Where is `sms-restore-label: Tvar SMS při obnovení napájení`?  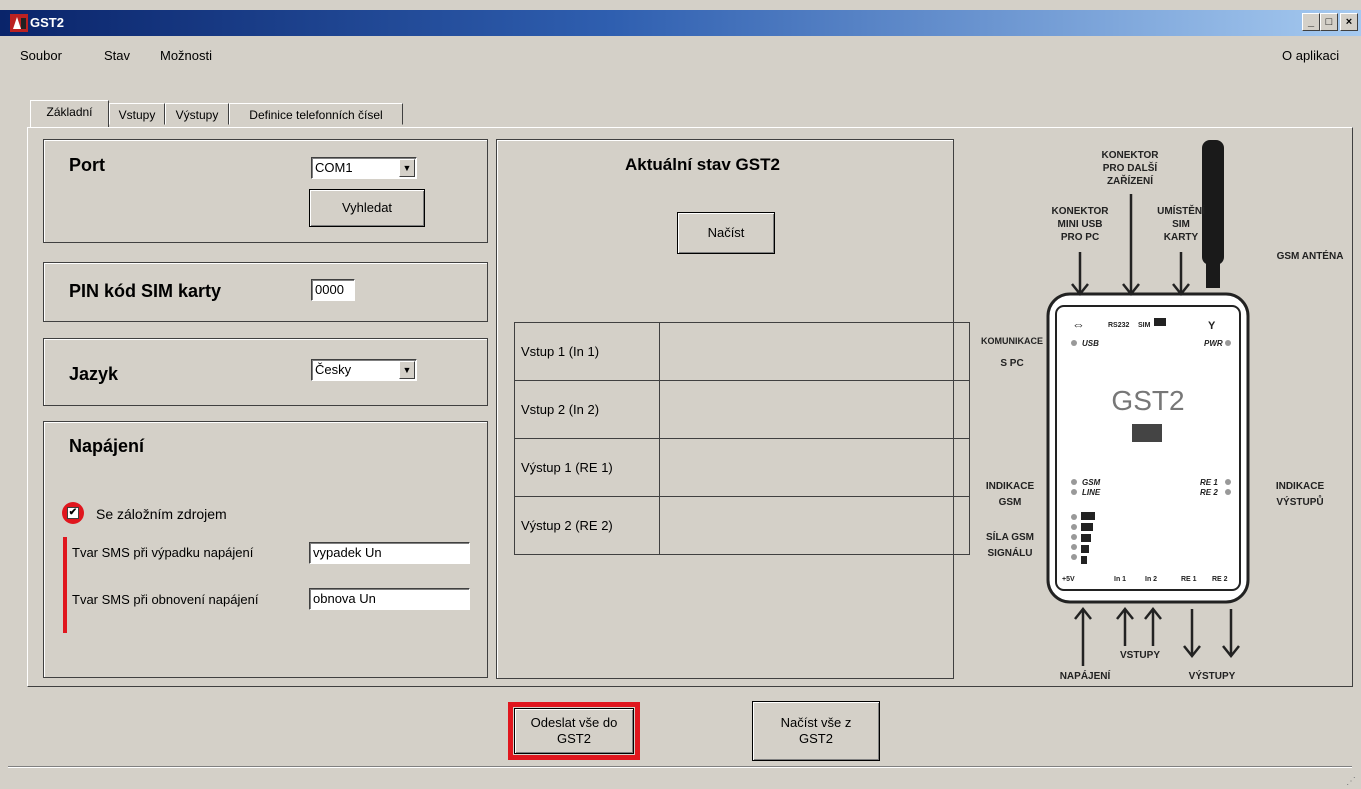 sms-restore-label: Tvar SMS při obnovení napájení is located at coordinates (165, 599).